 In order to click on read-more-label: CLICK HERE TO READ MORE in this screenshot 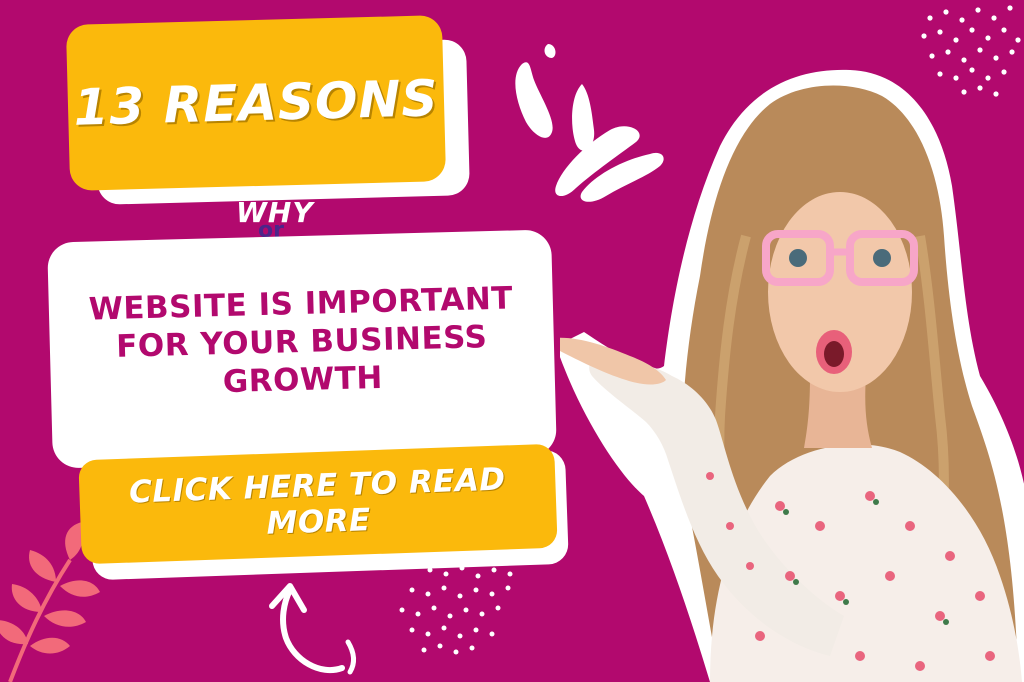, I will do `click(317, 501)`.